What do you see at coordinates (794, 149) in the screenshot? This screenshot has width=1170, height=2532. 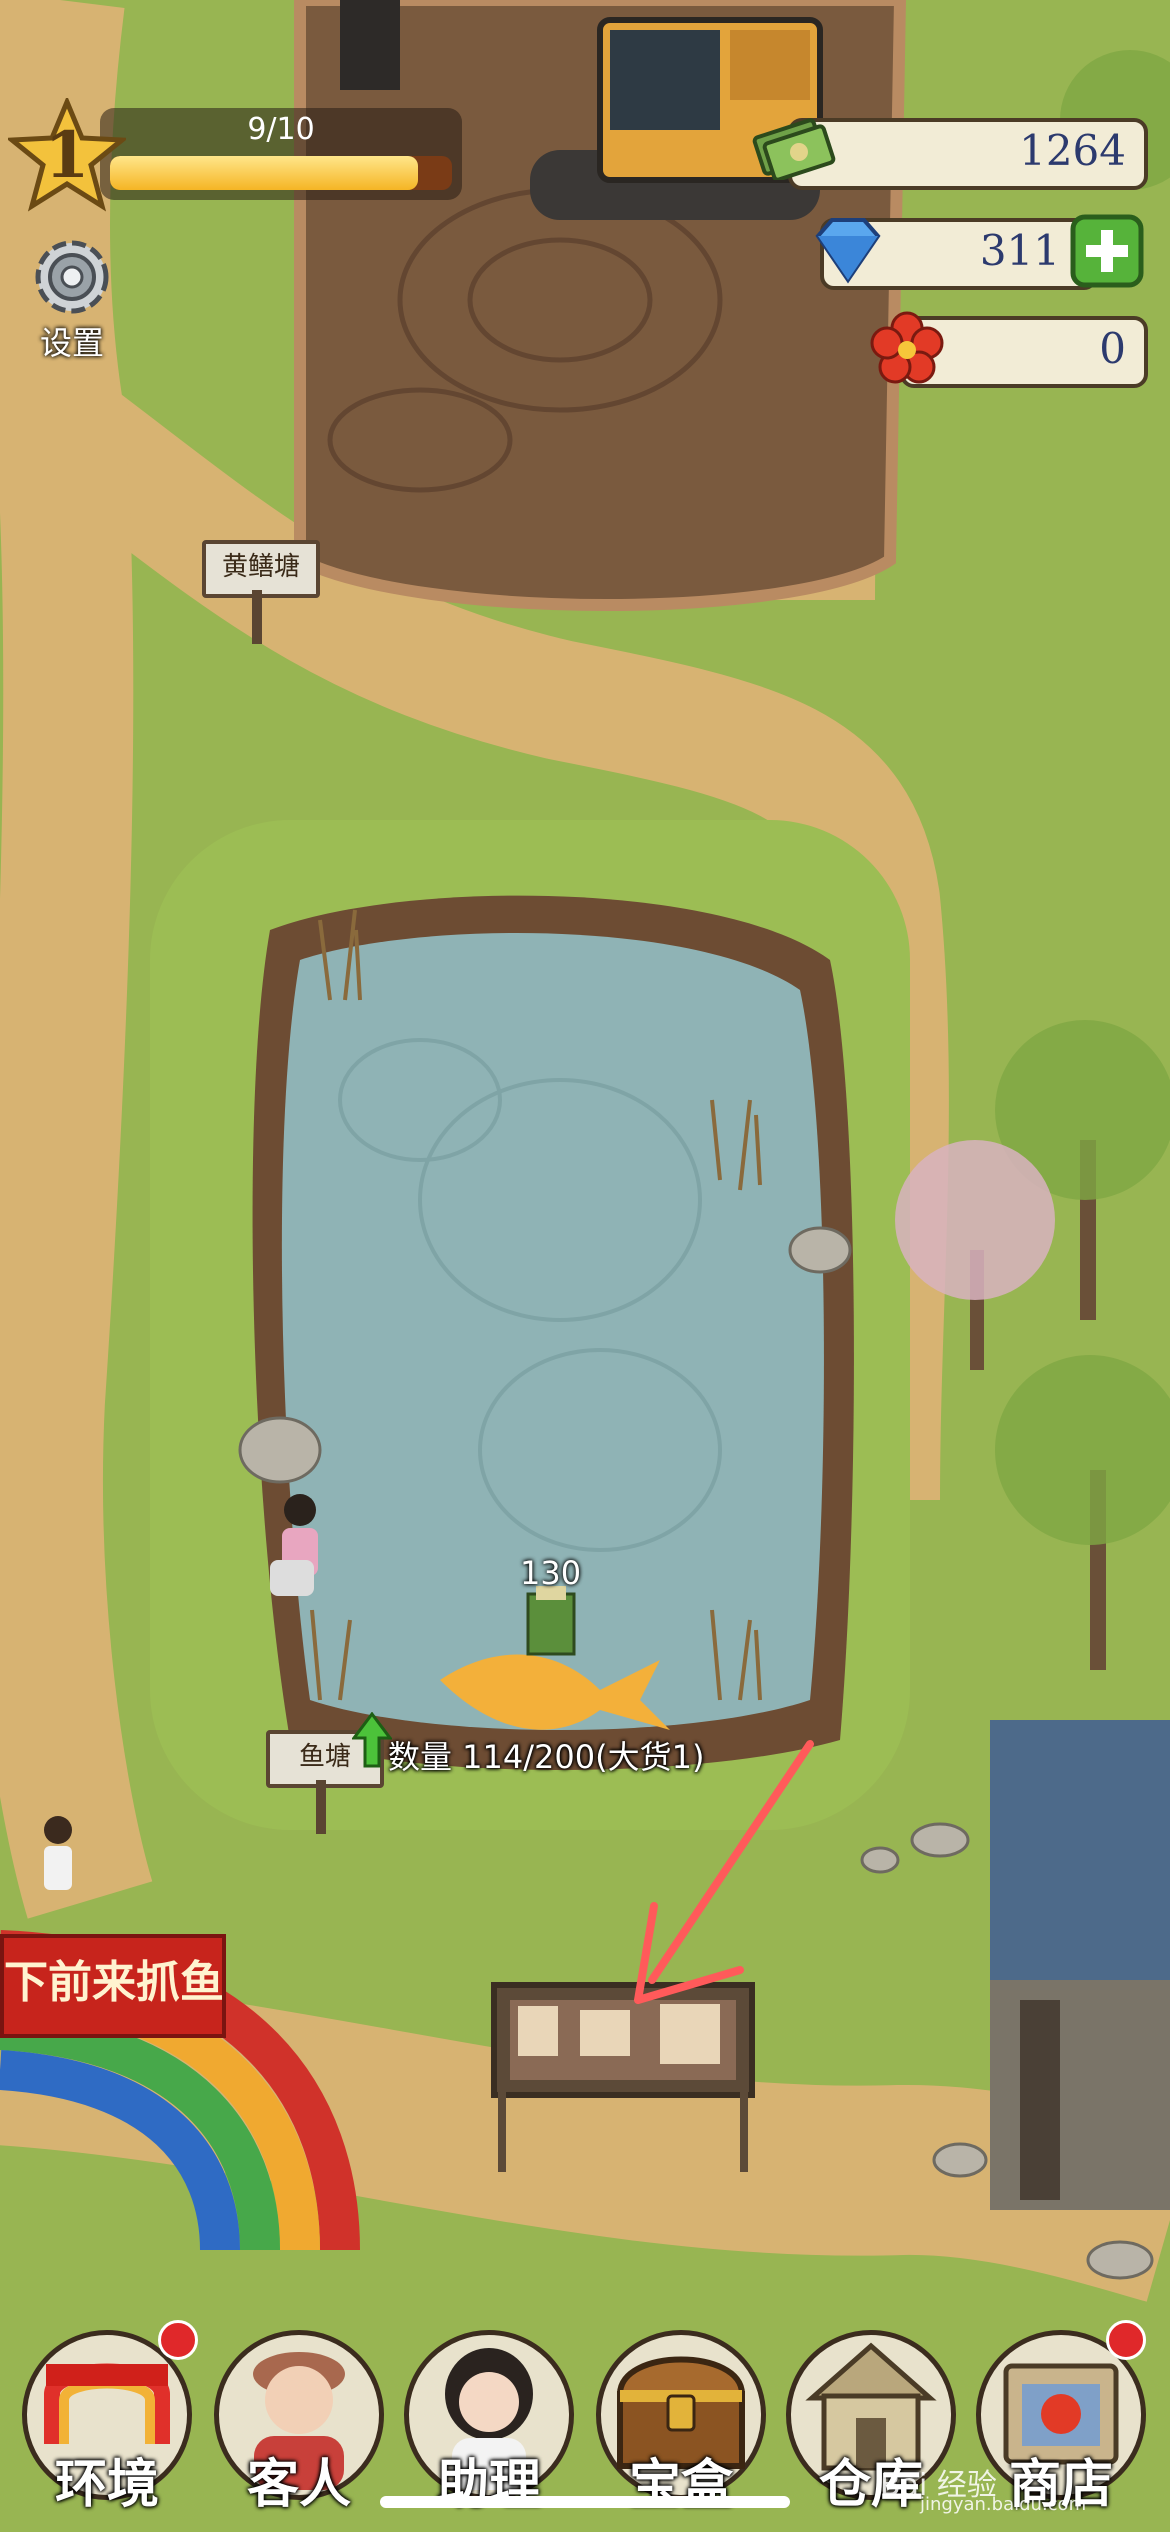 I see `cash-icon` at bounding box center [794, 149].